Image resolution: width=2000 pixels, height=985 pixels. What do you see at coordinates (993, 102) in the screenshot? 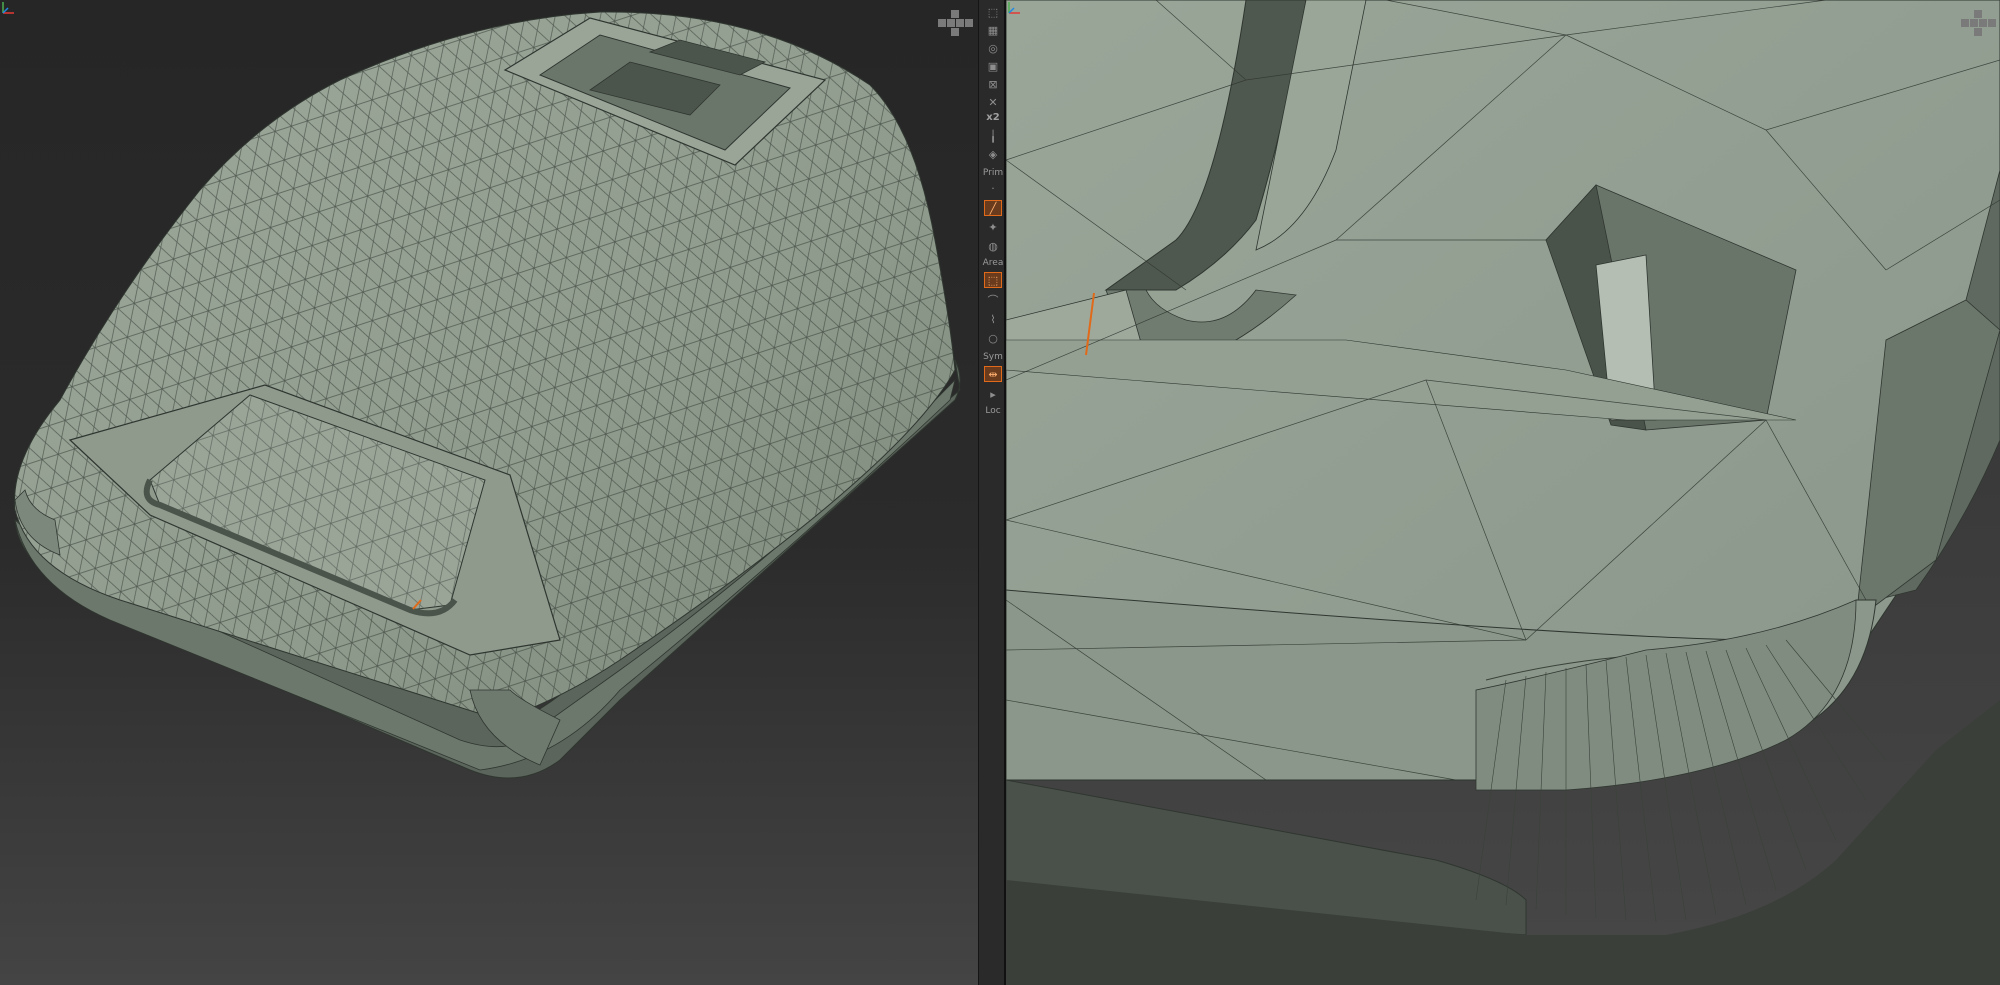
I see `center-icon: ✕` at bounding box center [993, 102].